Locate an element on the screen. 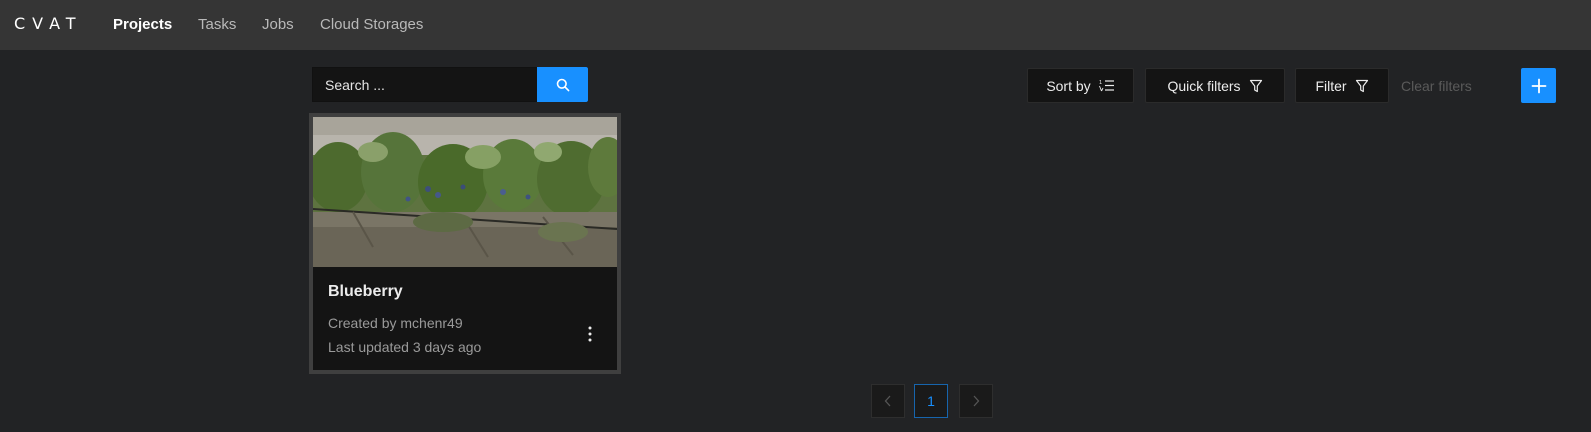  more-vertical-icon is located at coordinates (590, 334).